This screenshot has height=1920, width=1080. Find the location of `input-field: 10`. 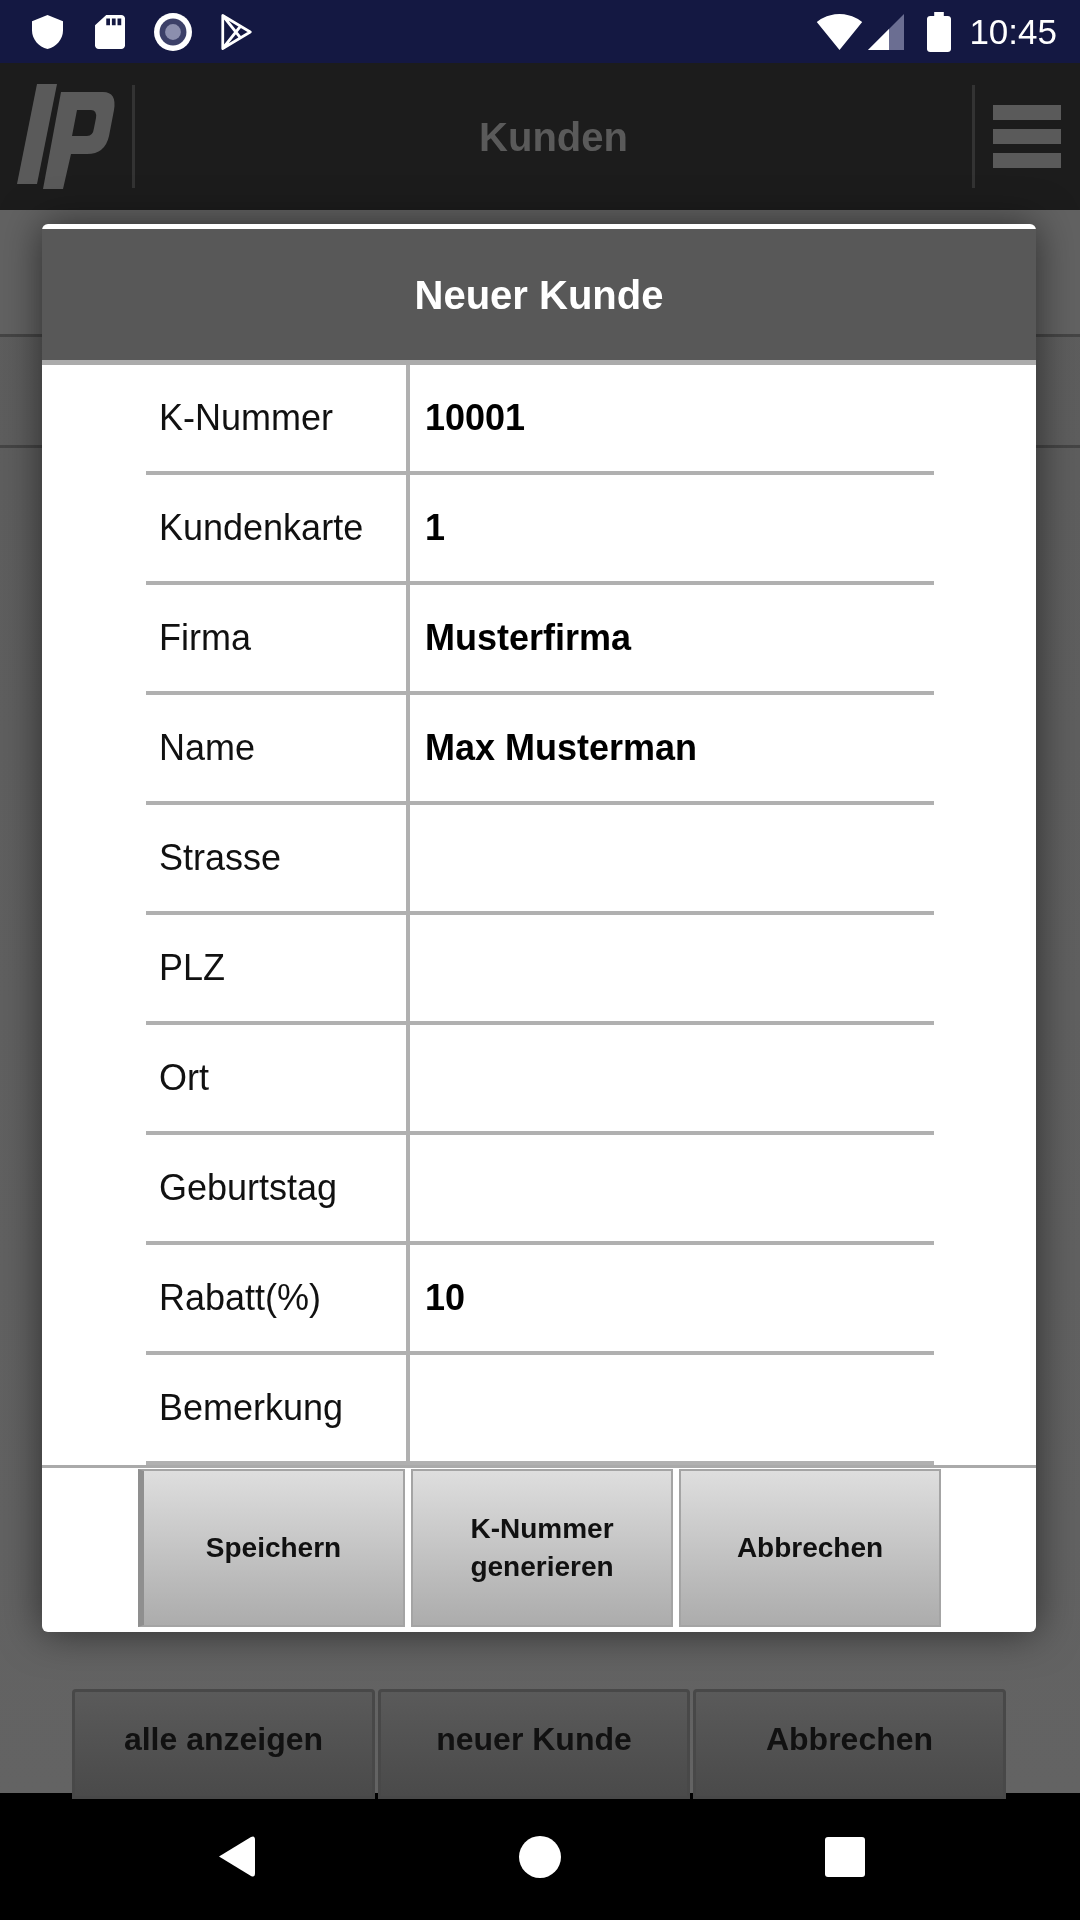

input-field: 10 is located at coordinates (670, 1298).